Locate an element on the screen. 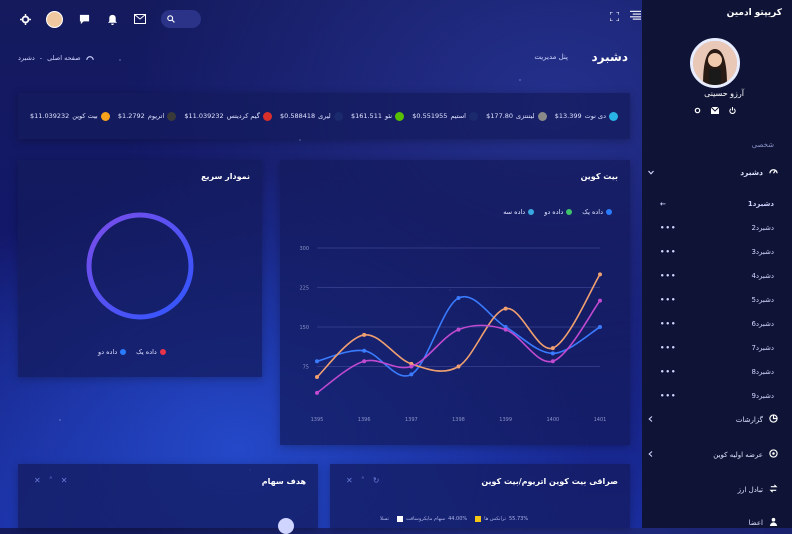 The width and height of the screenshot is (792, 534). gear-icon is located at coordinates (25, 19).